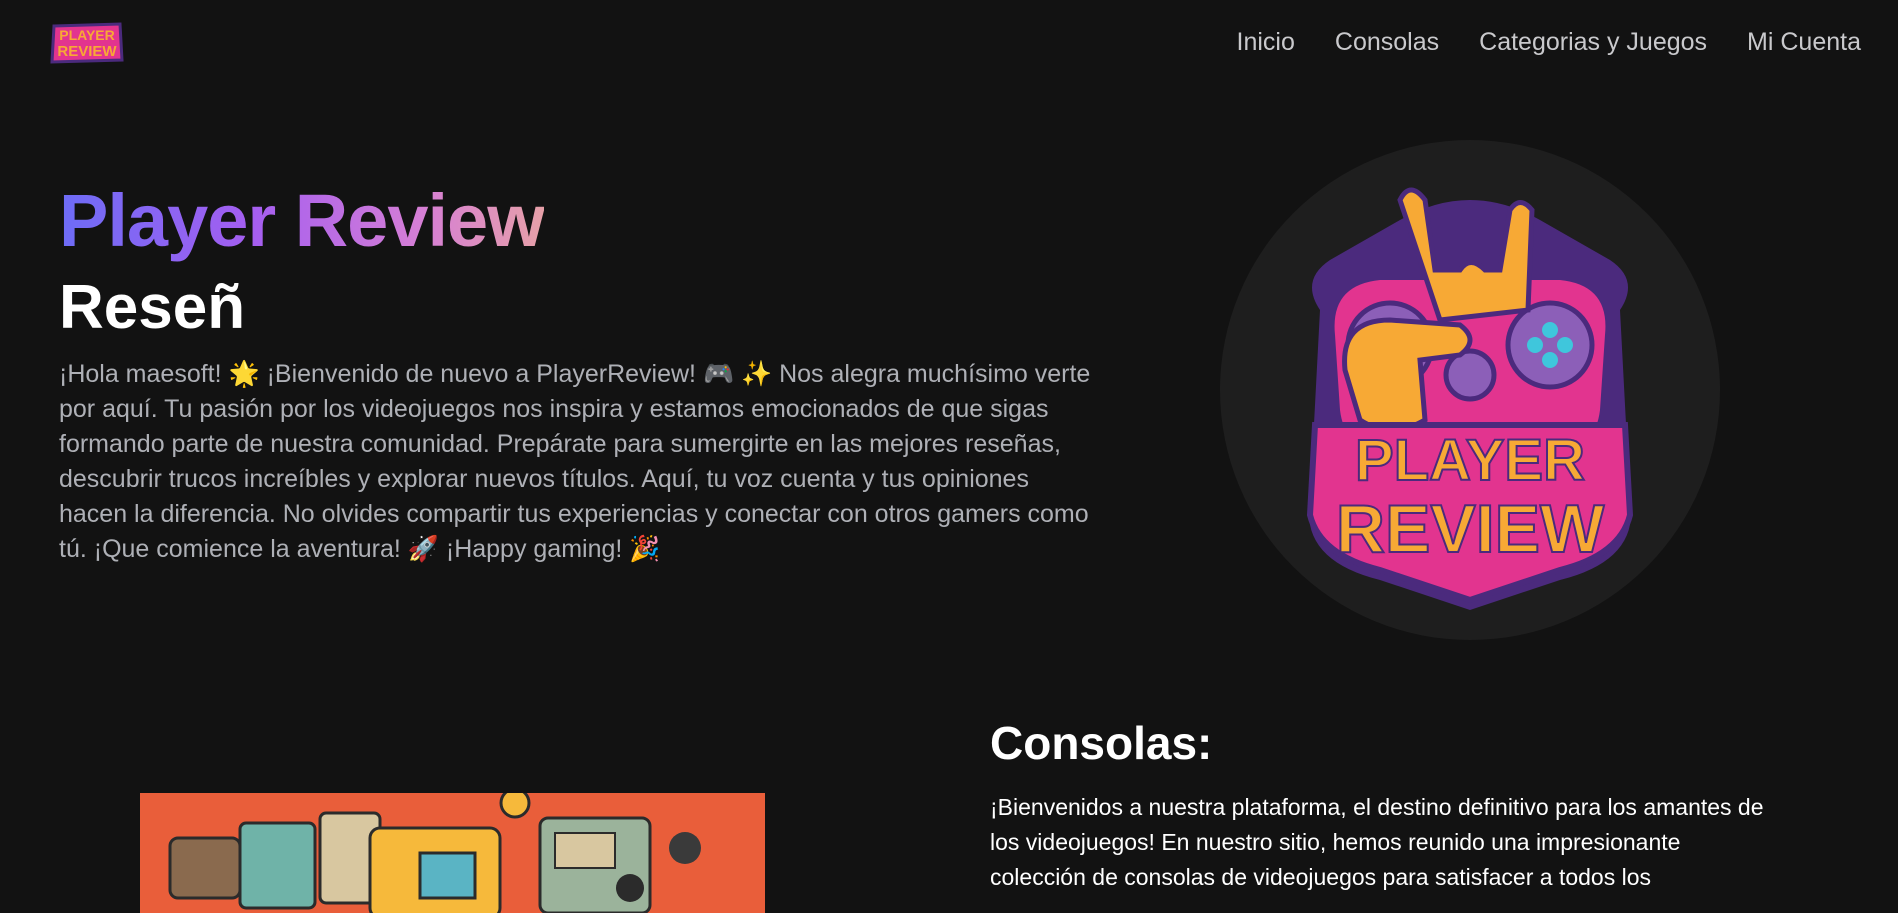 Image resolution: width=1898 pixels, height=913 pixels. What do you see at coordinates (87, 51) in the screenshot?
I see `logo-line2: REVIEW` at bounding box center [87, 51].